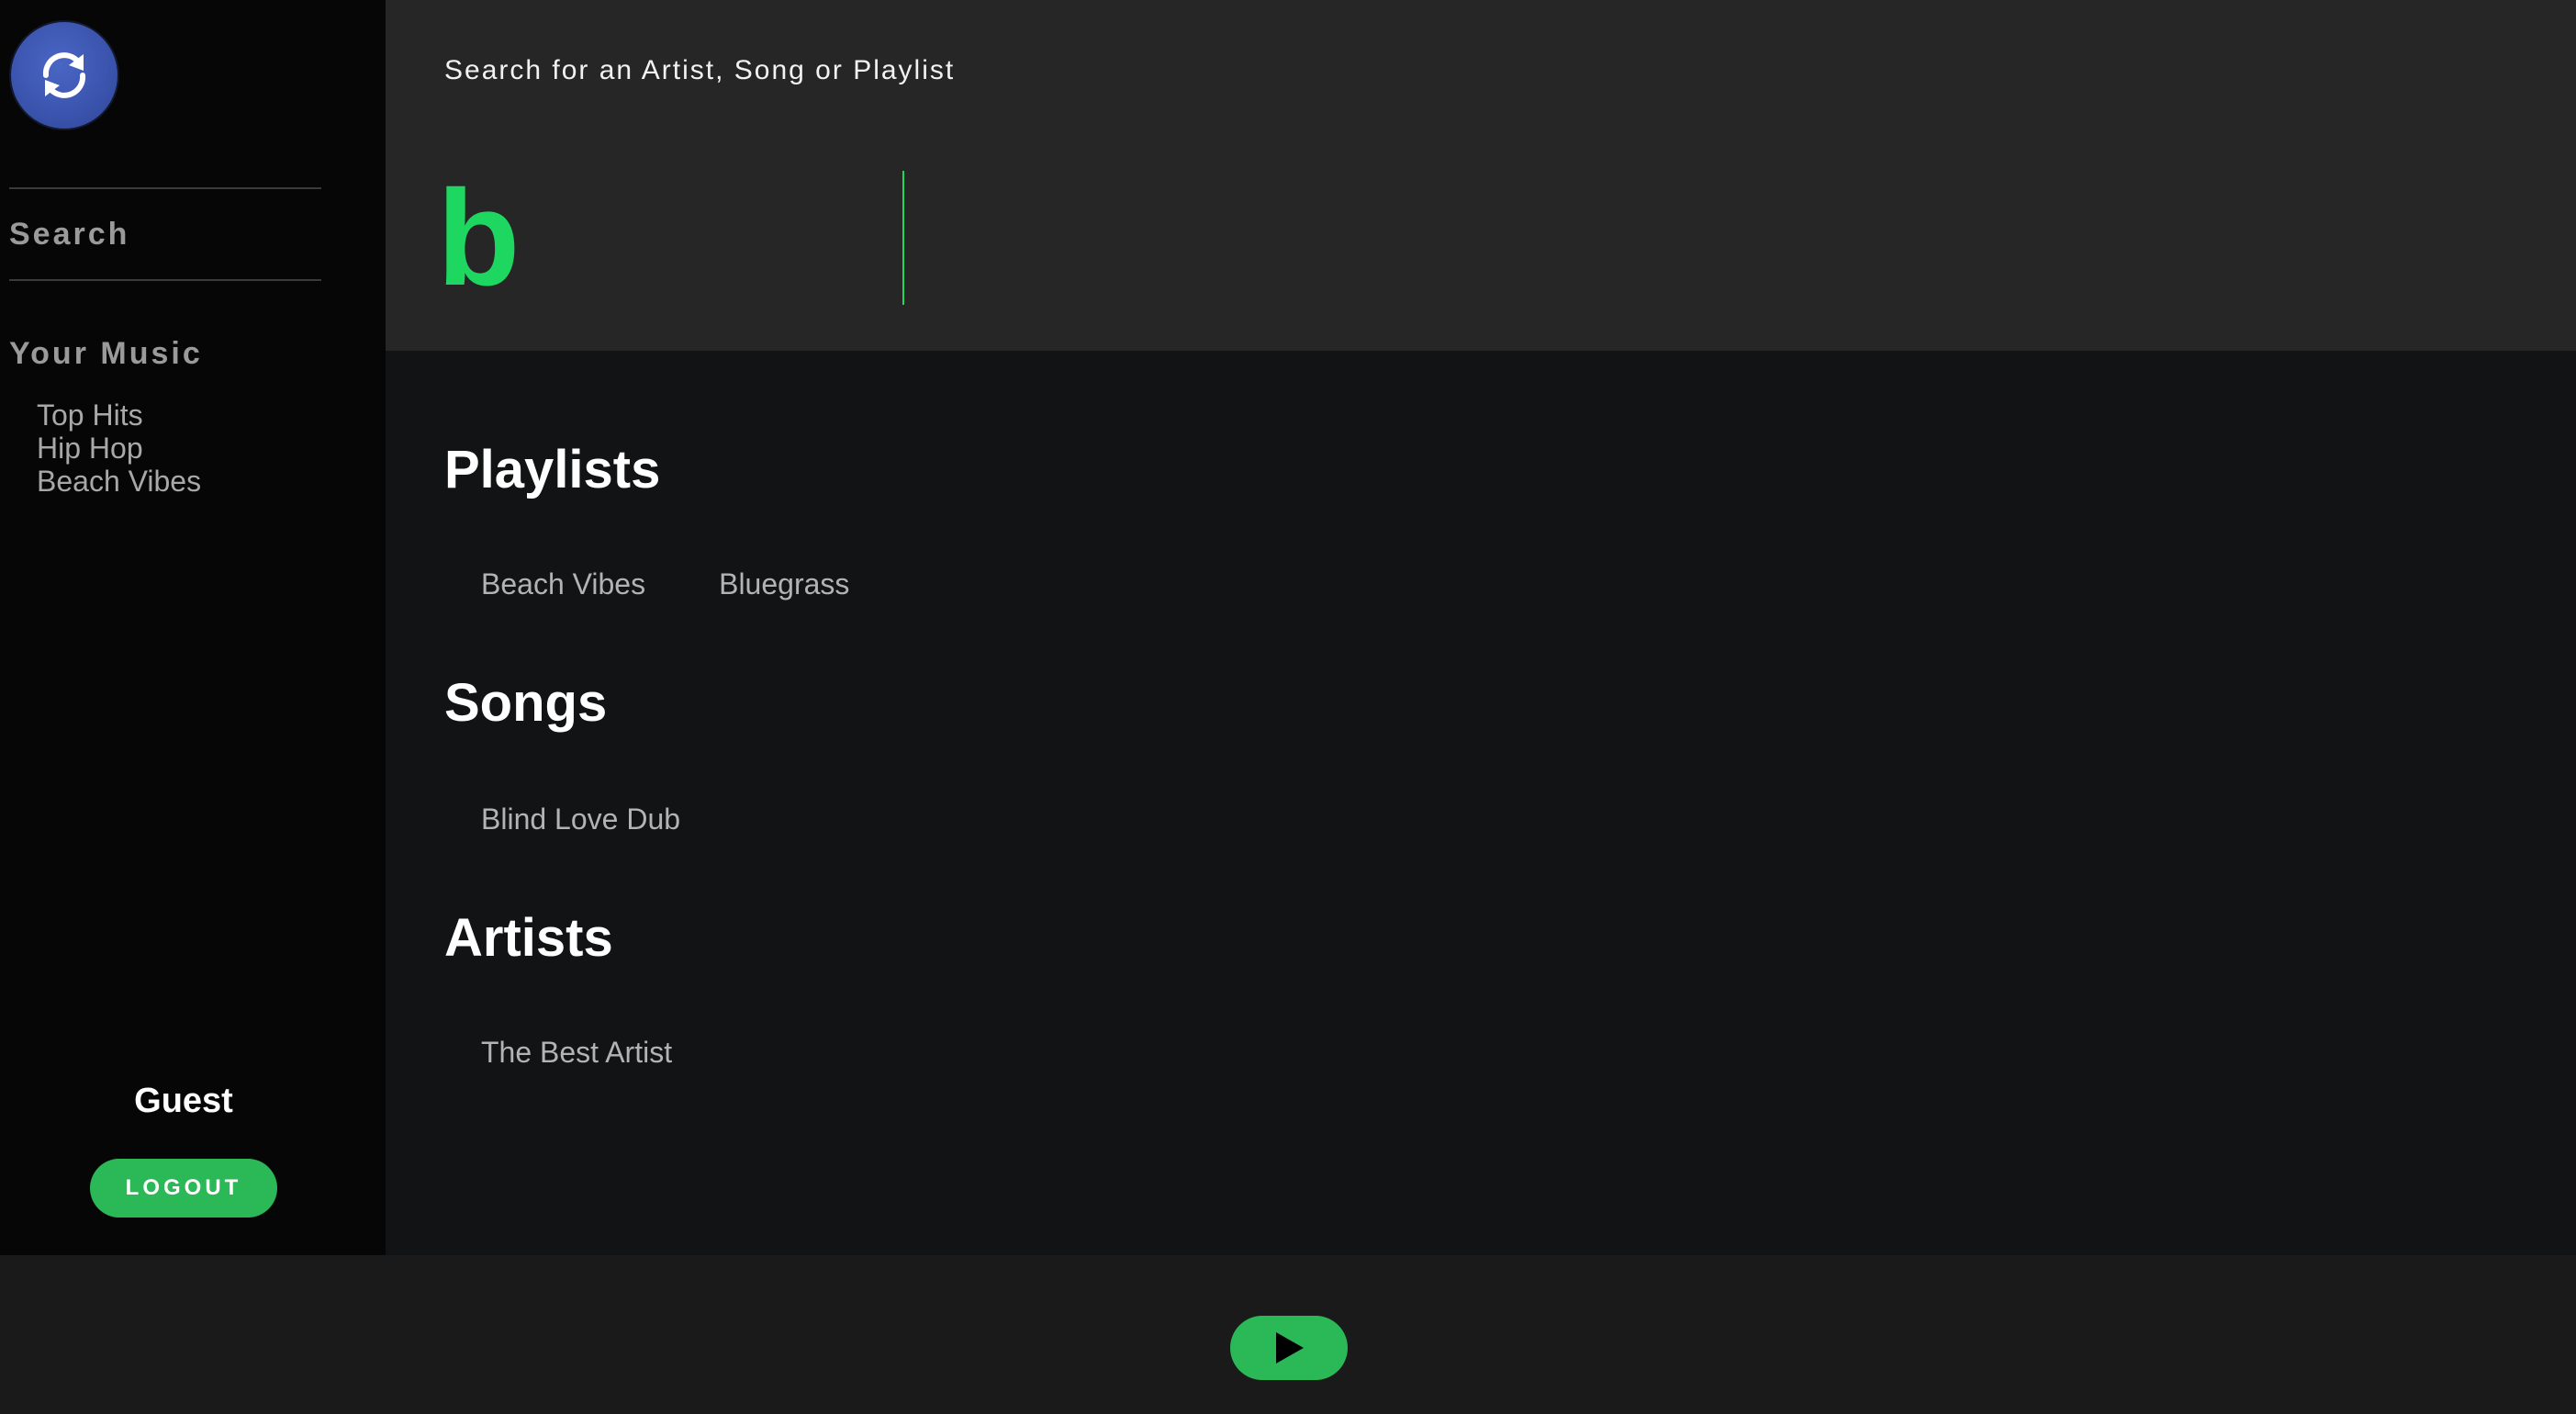 The image size is (2576, 1414). I want to click on player-bar, so click(1288, 1334).